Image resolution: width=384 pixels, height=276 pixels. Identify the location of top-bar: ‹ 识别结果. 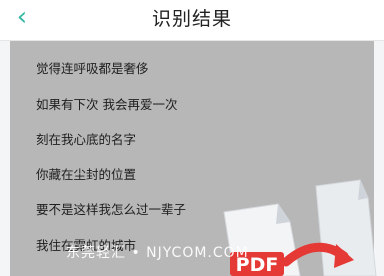
(192, 20).